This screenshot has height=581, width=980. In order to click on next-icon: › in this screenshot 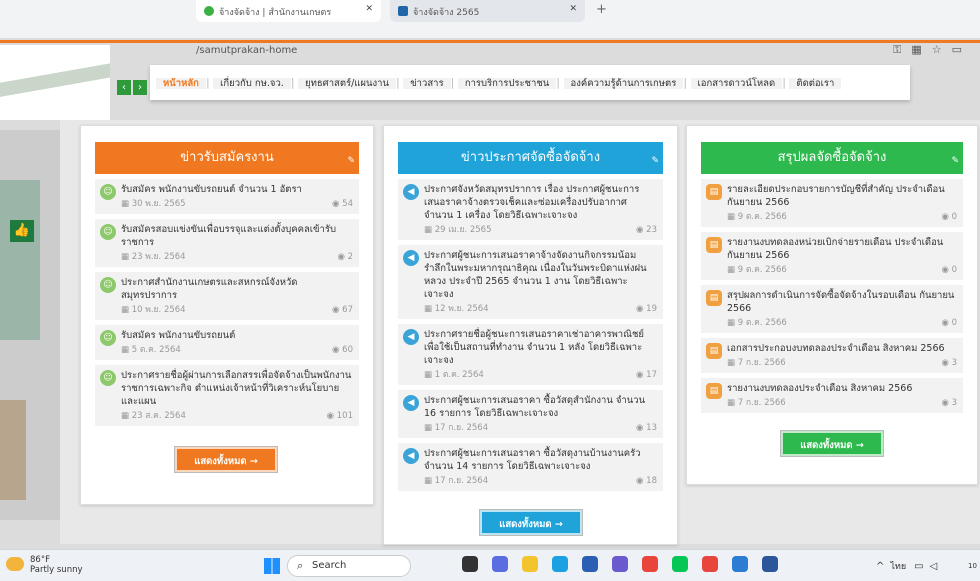, I will do `click(140, 87)`.